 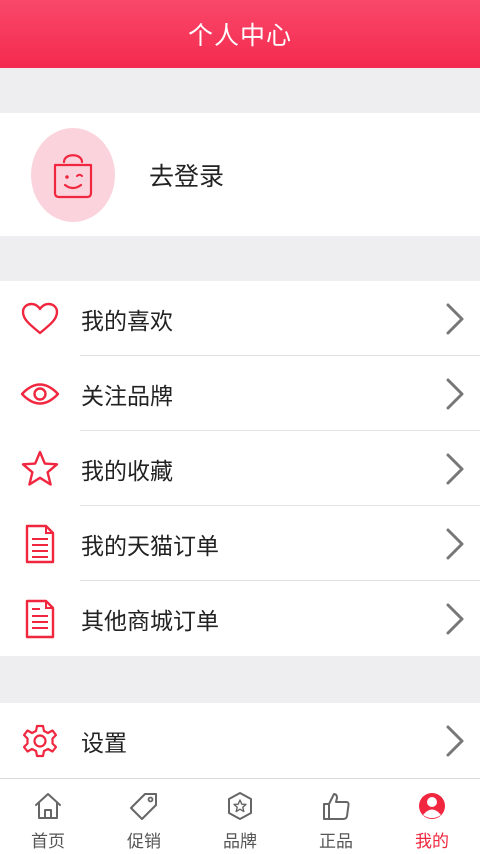 What do you see at coordinates (127, 471) in the screenshot?
I see `menu-item-label: 我的收藏` at bounding box center [127, 471].